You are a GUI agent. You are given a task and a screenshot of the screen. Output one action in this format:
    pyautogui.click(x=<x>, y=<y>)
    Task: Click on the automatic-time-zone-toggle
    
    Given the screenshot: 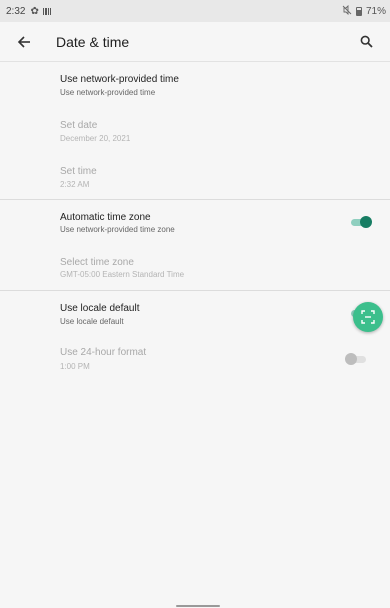 What is the action you would take?
    pyautogui.click(x=361, y=222)
    